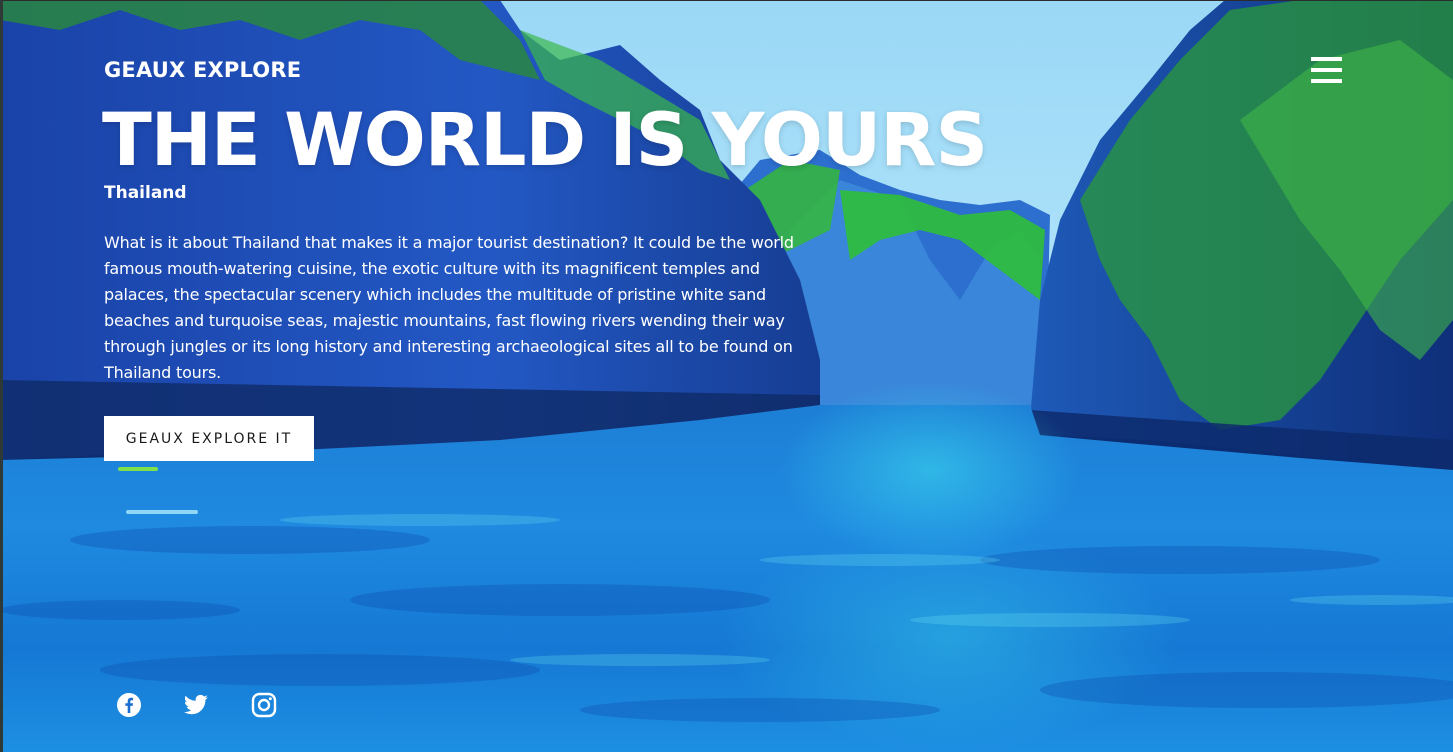 The height and width of the screenshot is (752, 1453). I want to click on facebook-icon, so click(129, 705).